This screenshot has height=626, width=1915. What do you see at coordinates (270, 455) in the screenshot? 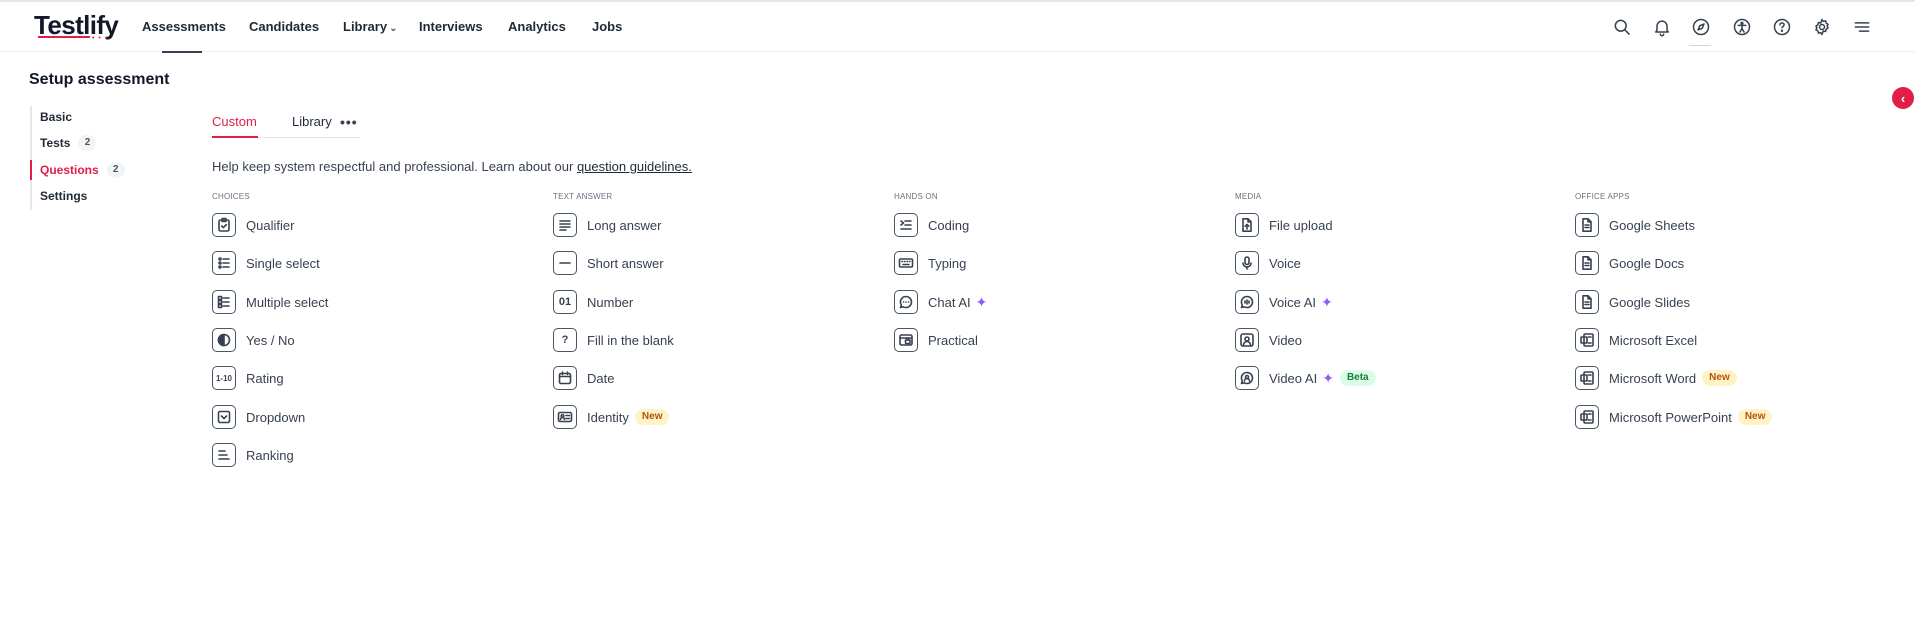
I see `question-type-label: Ranking` at bounding box center [270, 455].